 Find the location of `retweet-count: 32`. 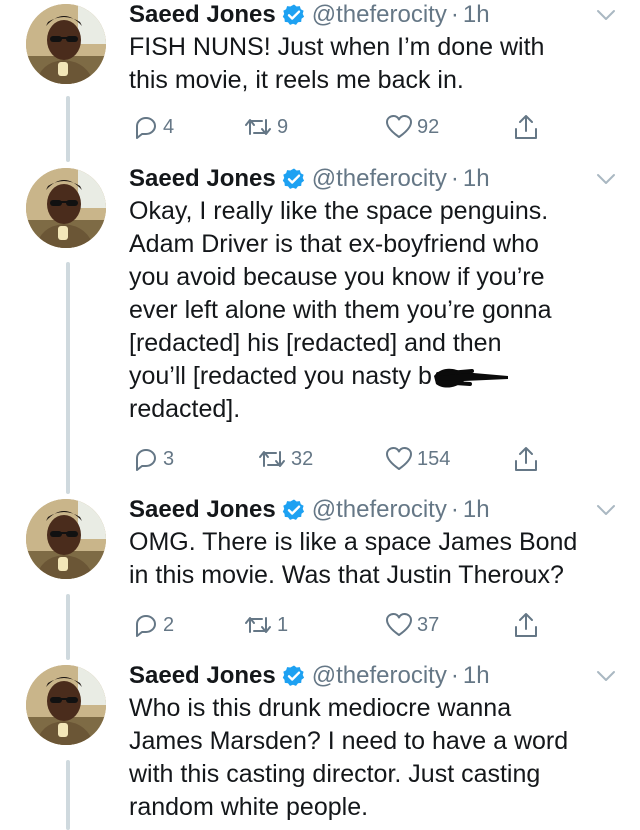

retweet-count: 32 is located at coordinates (302, 458).